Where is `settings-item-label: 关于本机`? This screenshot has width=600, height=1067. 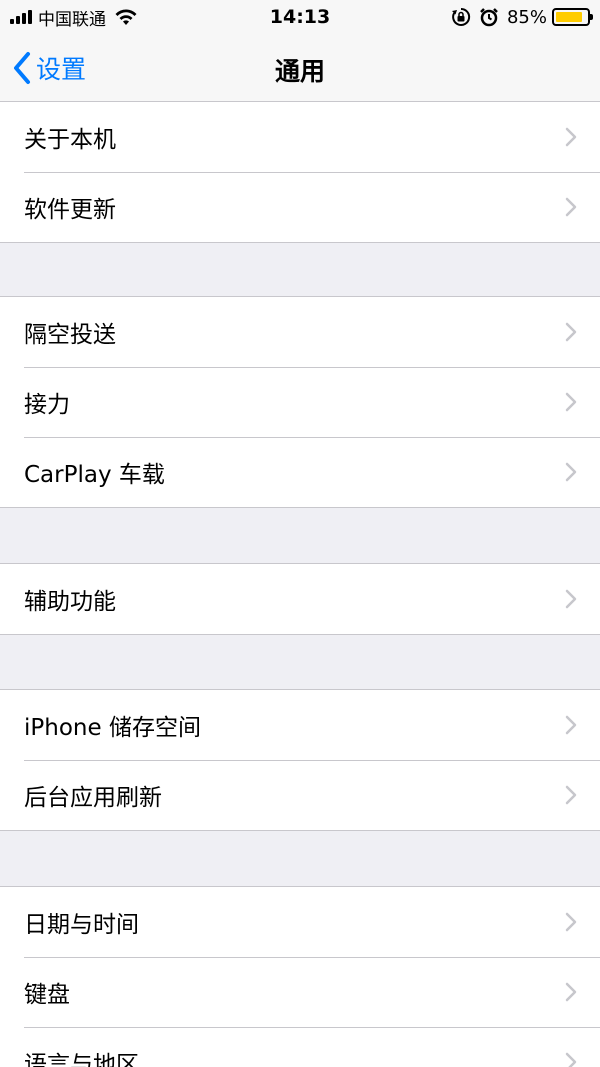
settings-item-label: 关于本机 is located at coordinates (70, 140).